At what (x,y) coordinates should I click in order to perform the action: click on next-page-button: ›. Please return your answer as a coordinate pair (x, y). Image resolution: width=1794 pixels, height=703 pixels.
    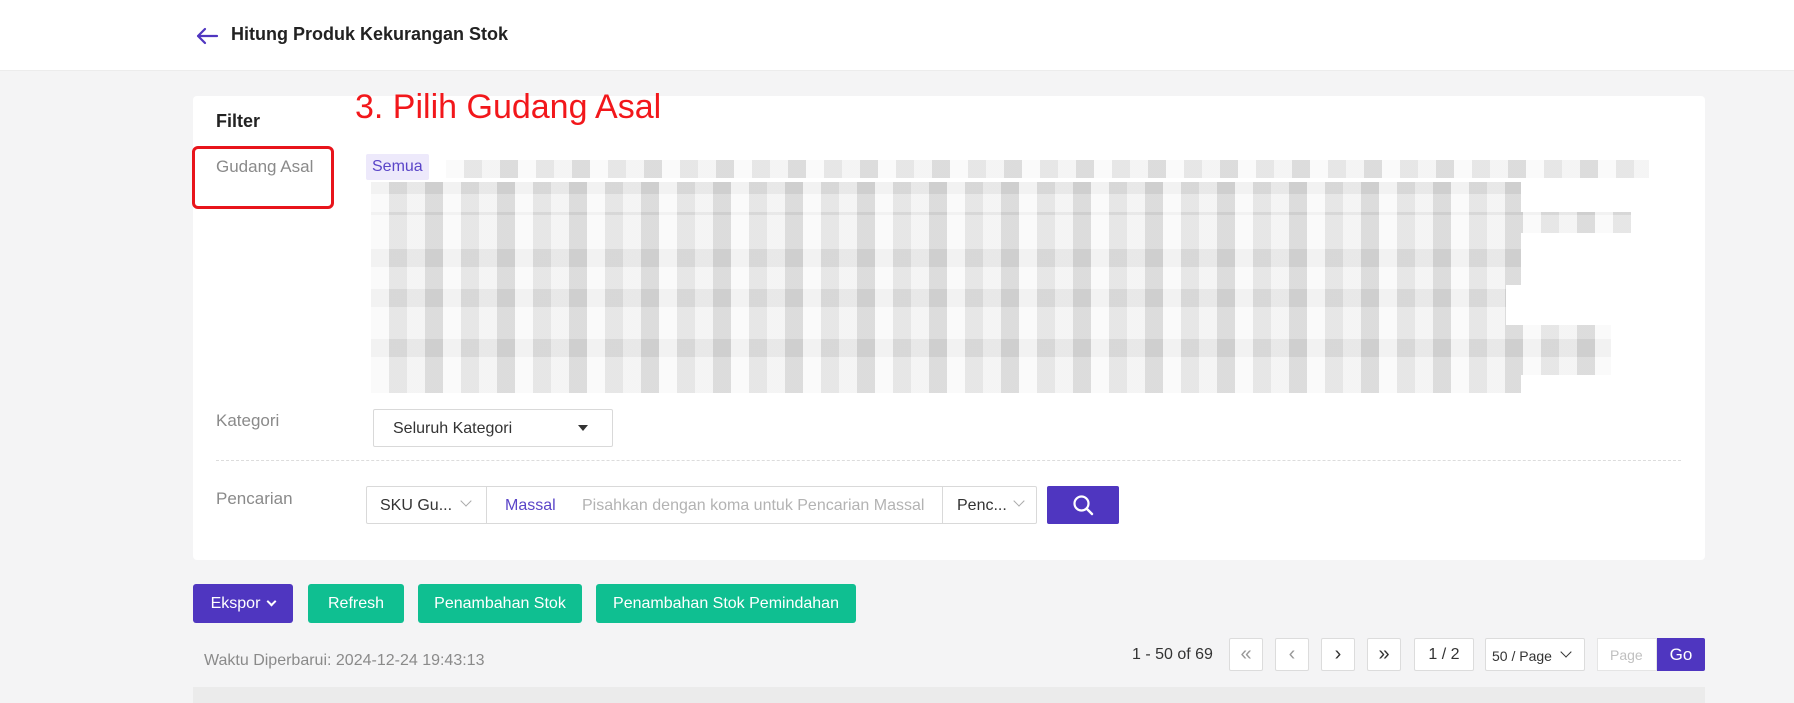
    Looking at the image, I should click on (1338, 654).